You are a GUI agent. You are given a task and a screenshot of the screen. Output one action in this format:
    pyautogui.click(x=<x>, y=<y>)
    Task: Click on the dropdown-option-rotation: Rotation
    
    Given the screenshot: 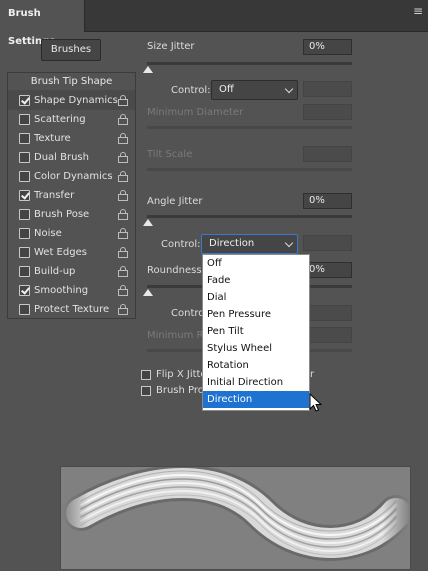 What is the action you would take?
    pyautogui.click(x=256, y=365)
    